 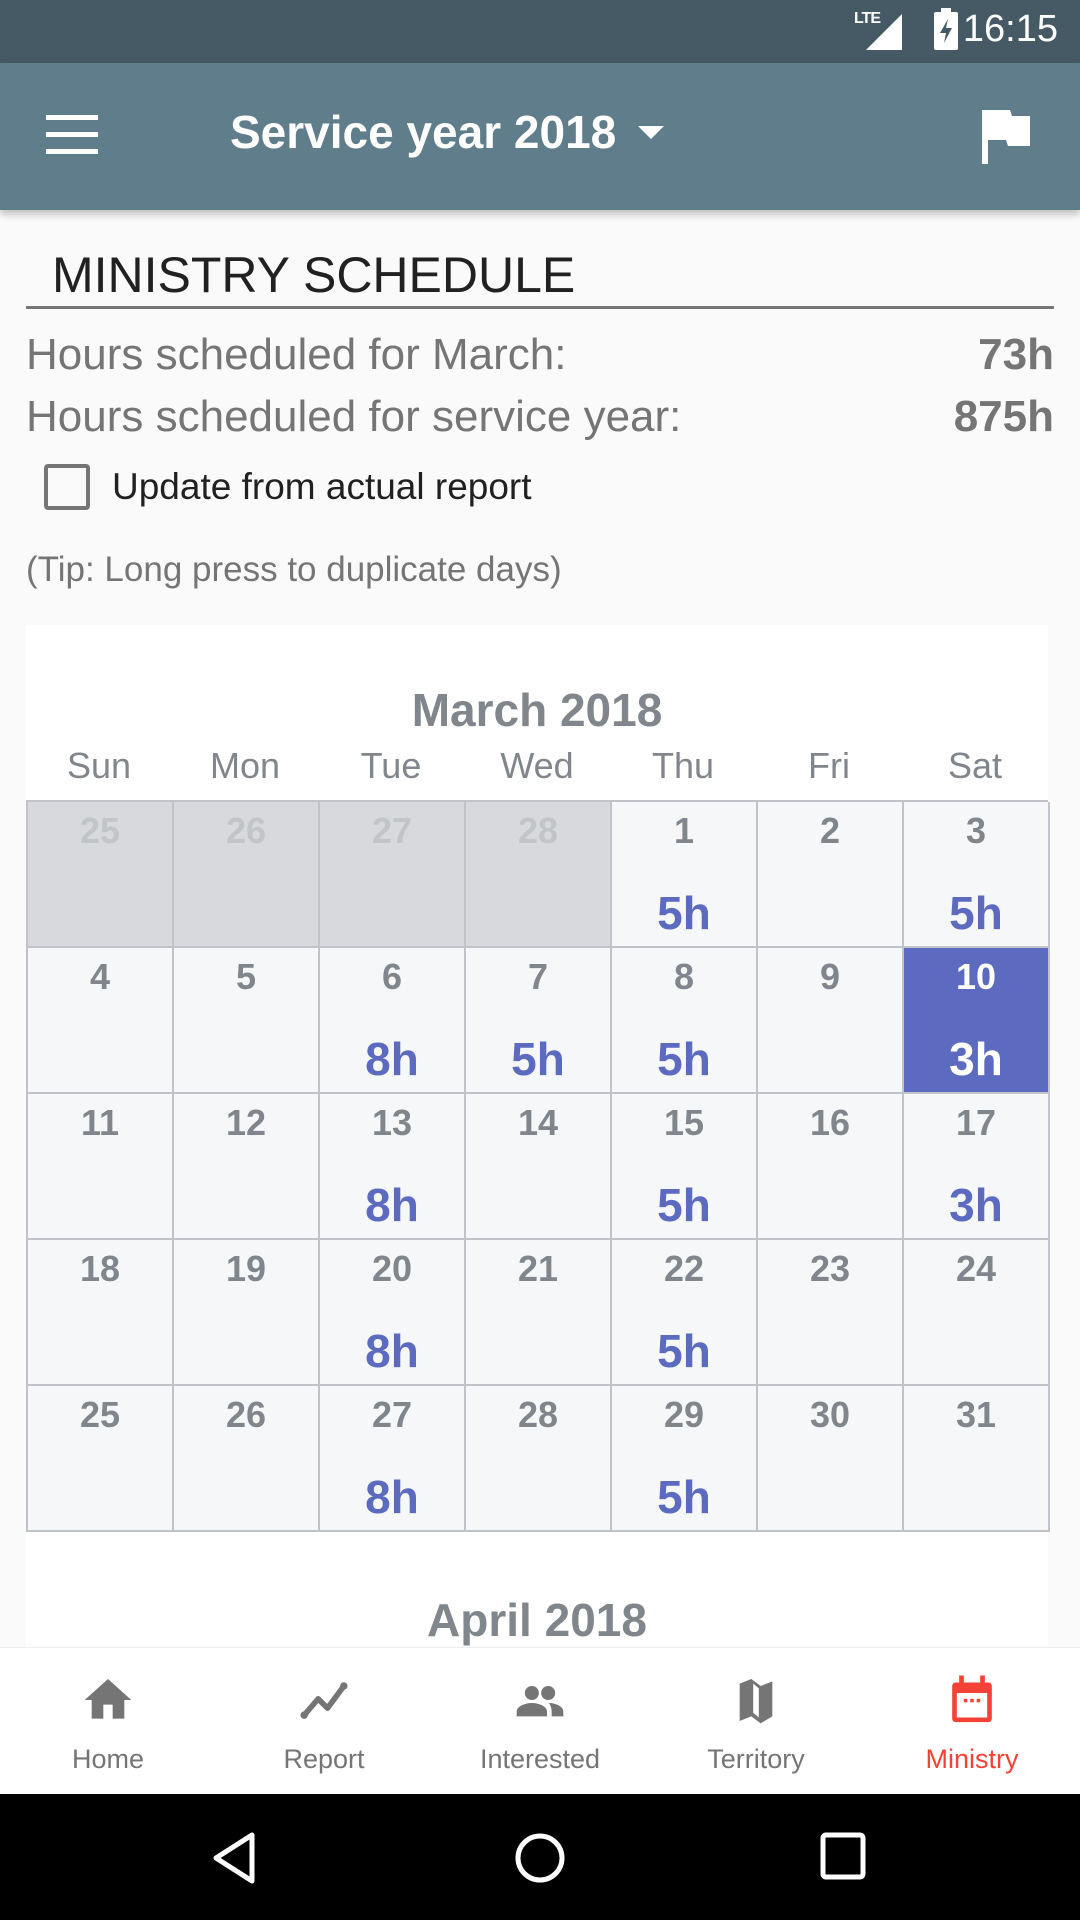 I want to click on calendar-day-outside: 25, so click(x=101, y=875).